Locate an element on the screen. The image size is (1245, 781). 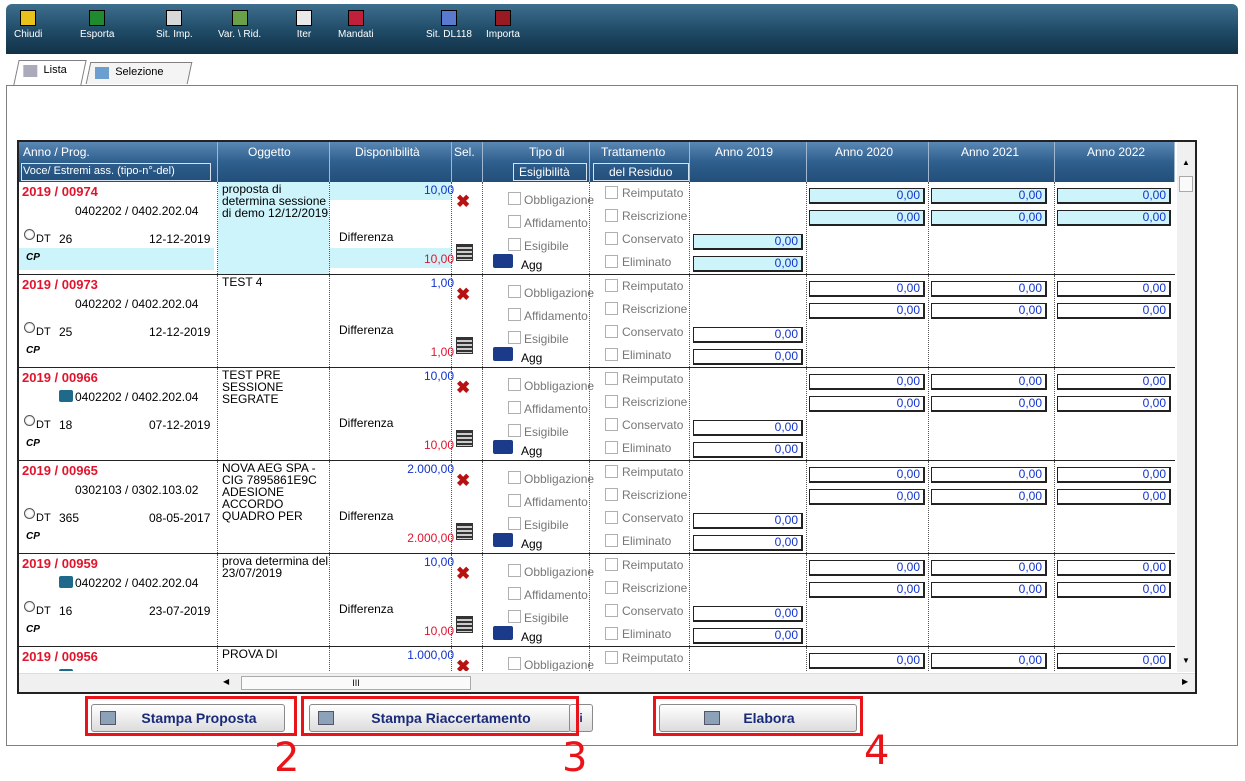
toolbar-button-3: book-icon Sit. Imp. is located at coordinates (174, 29).